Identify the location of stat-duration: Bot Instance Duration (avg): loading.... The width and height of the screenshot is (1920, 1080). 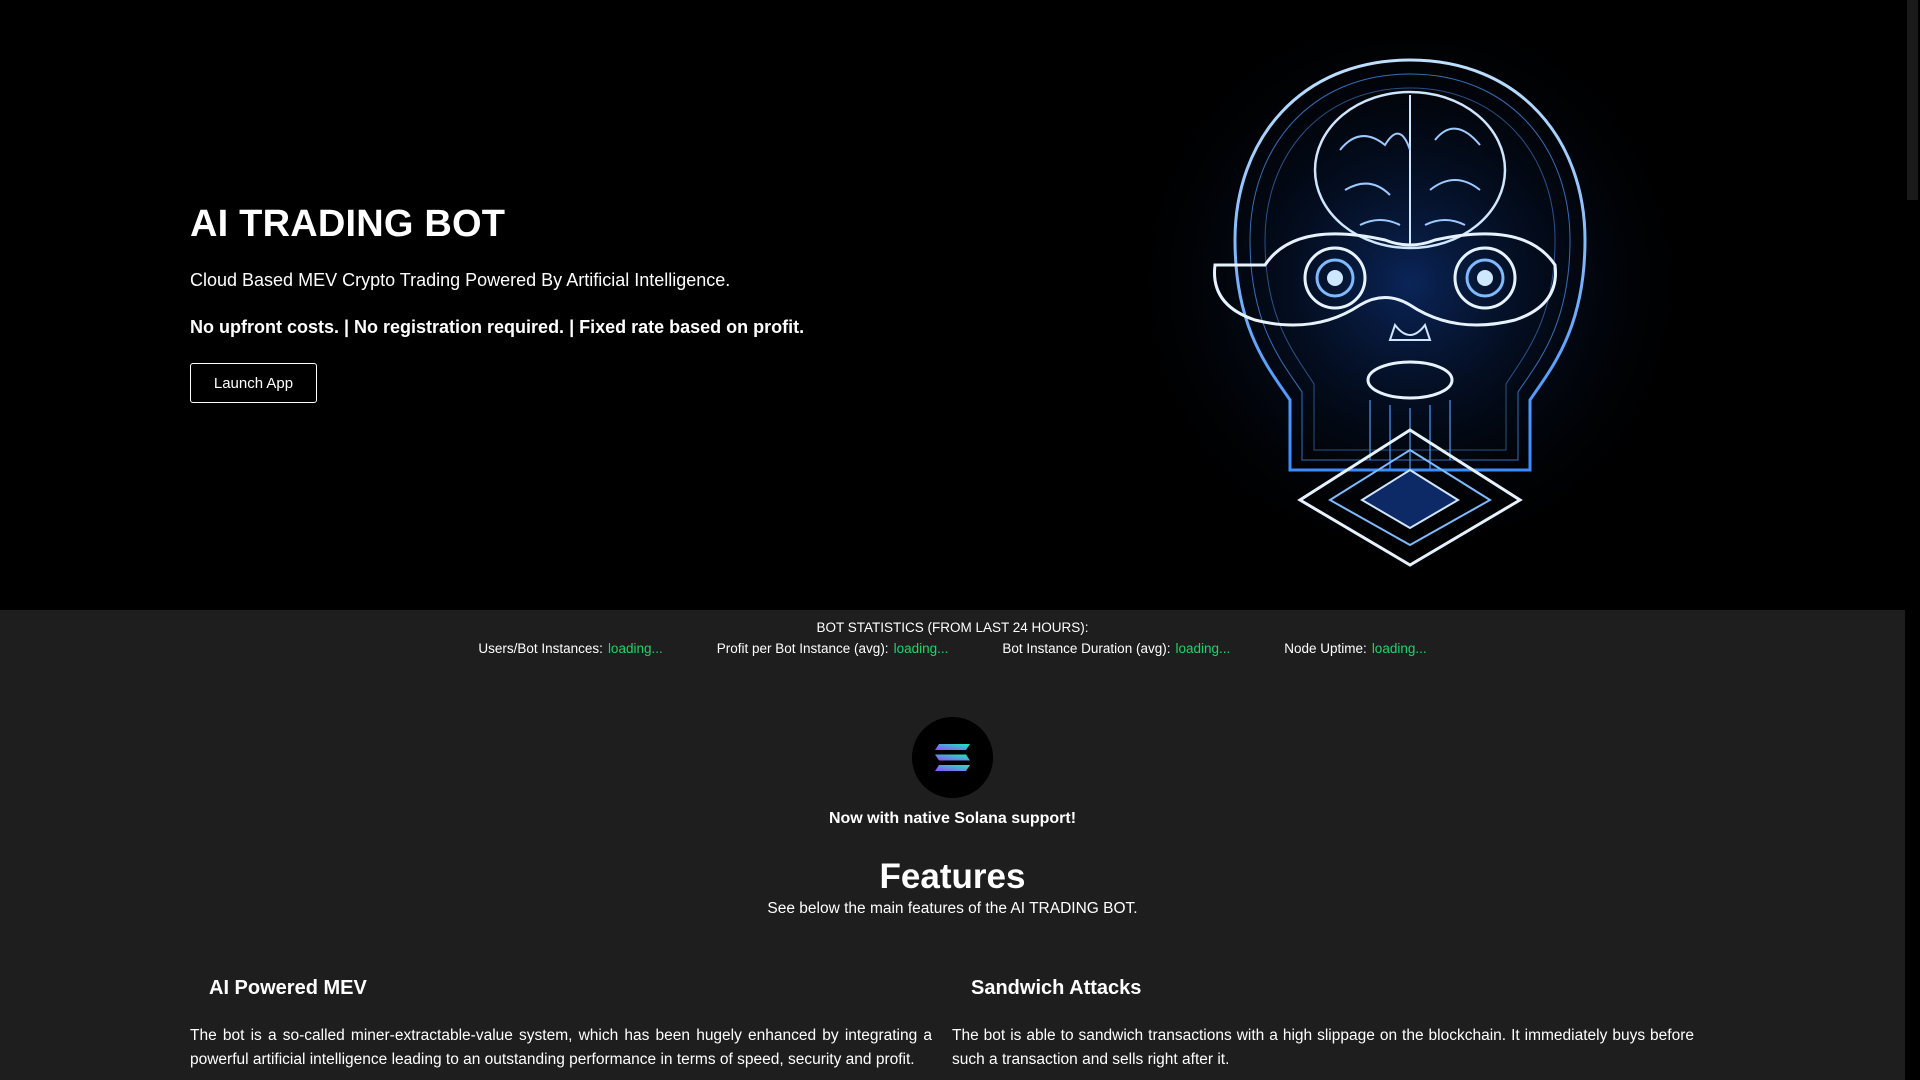
(1116, 648).